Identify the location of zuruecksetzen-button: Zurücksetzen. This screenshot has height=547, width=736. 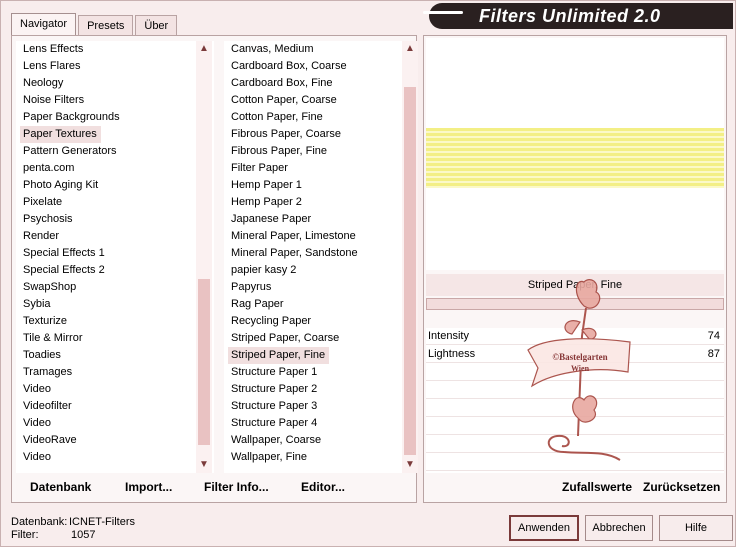
(681, 487).